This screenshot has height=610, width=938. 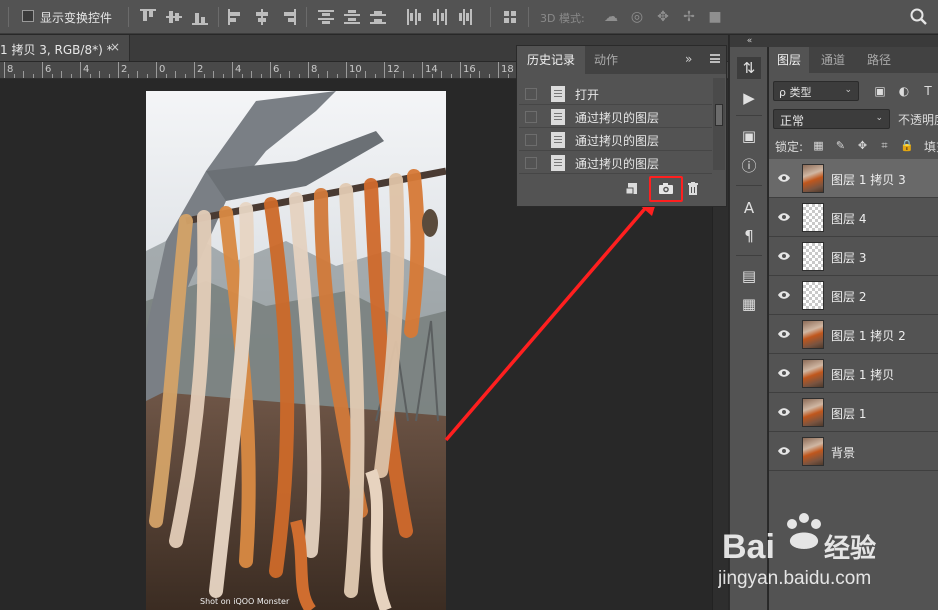 I want to click on history-entry: 打开, so click(x=615, y=94).